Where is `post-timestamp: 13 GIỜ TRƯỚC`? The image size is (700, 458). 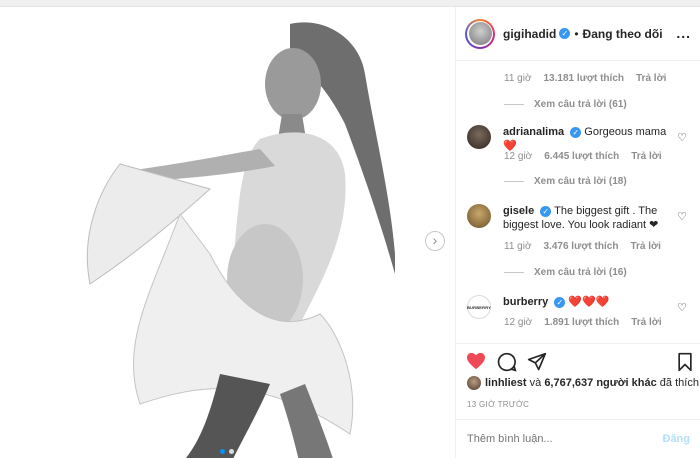 post-timestamp: 13 GIỜ TRƯỚC is located at coordinates (498, 404).